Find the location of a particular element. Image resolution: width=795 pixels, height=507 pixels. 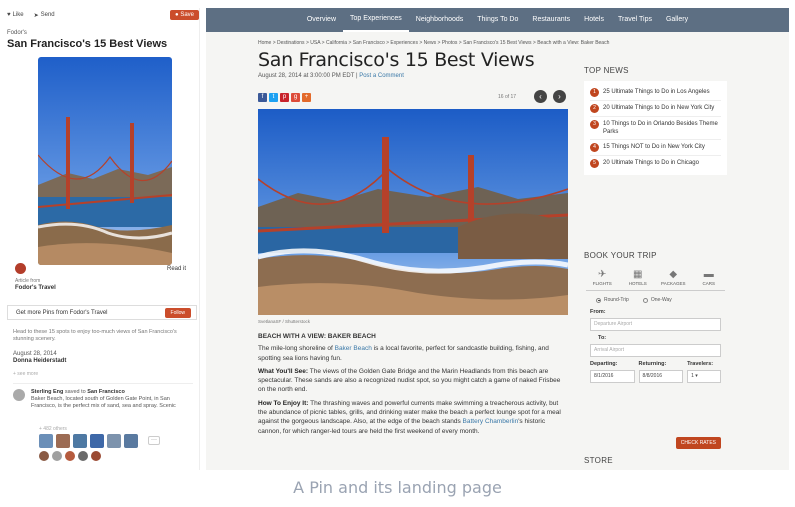

check-rates-button: CHECK RATES is located at coordinates (698, 443).